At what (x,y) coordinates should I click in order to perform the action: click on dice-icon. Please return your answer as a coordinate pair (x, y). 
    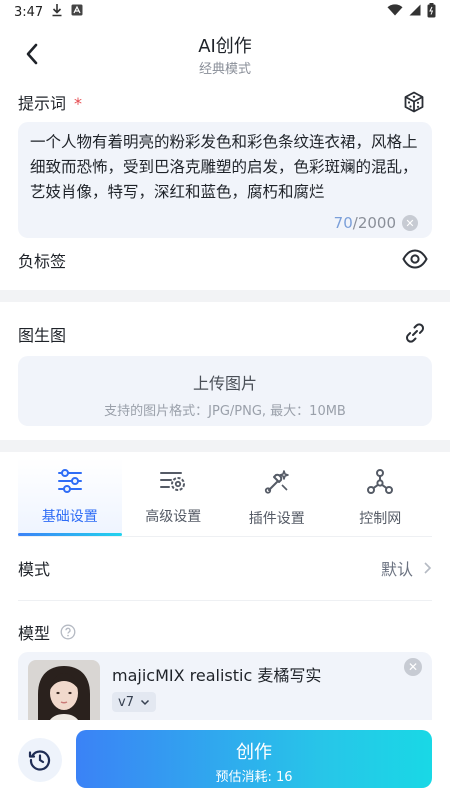
    Looking at the image, I should click on (414, 102).